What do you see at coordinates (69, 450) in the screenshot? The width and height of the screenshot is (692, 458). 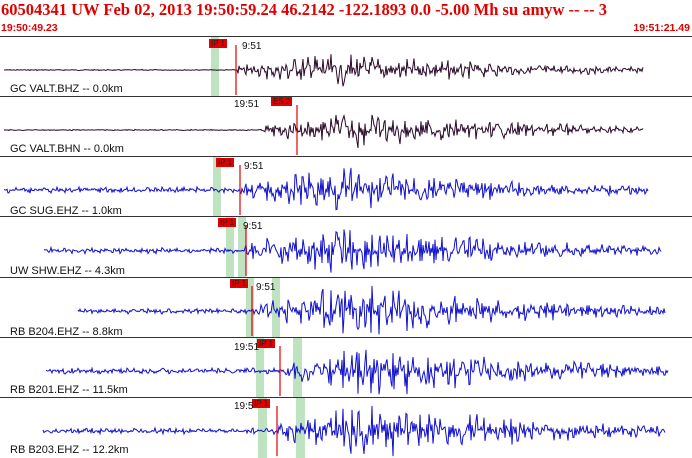 I see `channel-label: RB B203.EHZ -- 12.2km` at bounding box center [69, 450].